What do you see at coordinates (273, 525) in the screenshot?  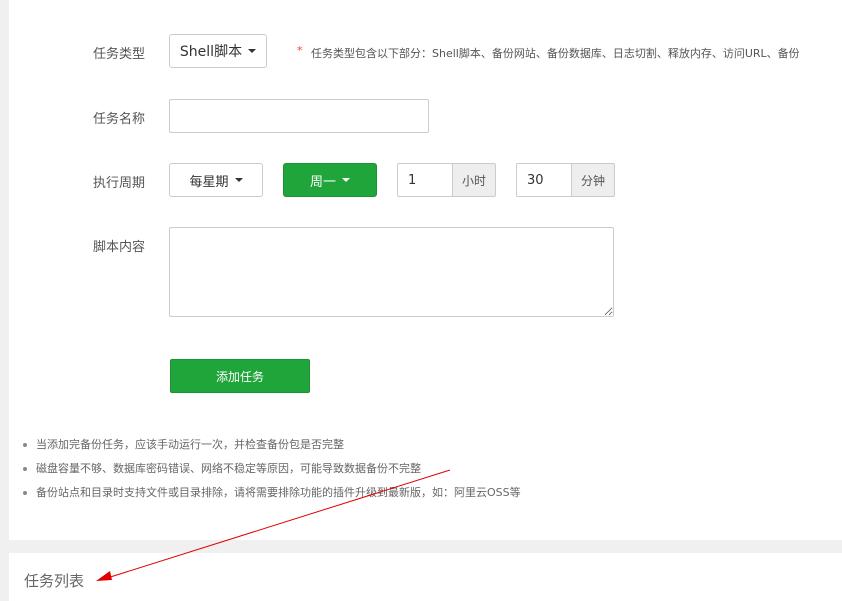 I see `annotation-arrow-icon` at bounding box center [273, 525].